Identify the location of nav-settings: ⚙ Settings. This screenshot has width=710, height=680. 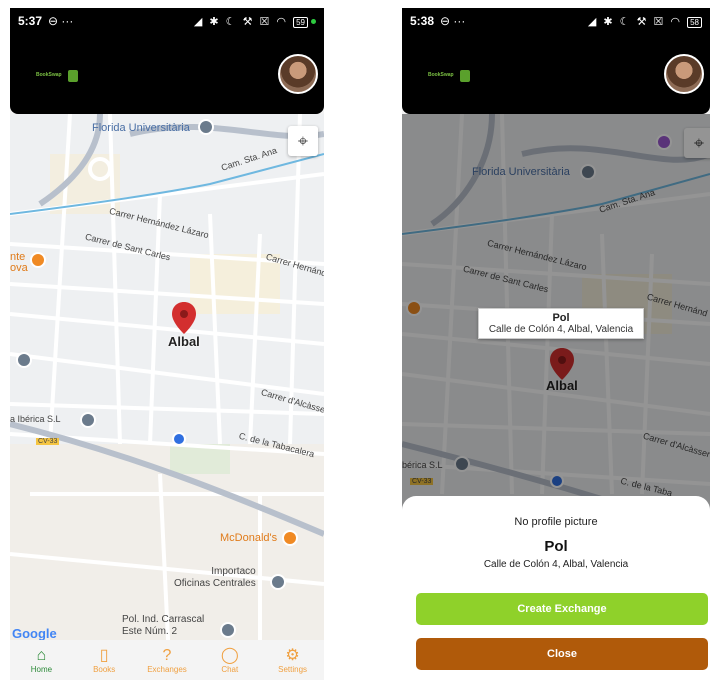
(293, 660).